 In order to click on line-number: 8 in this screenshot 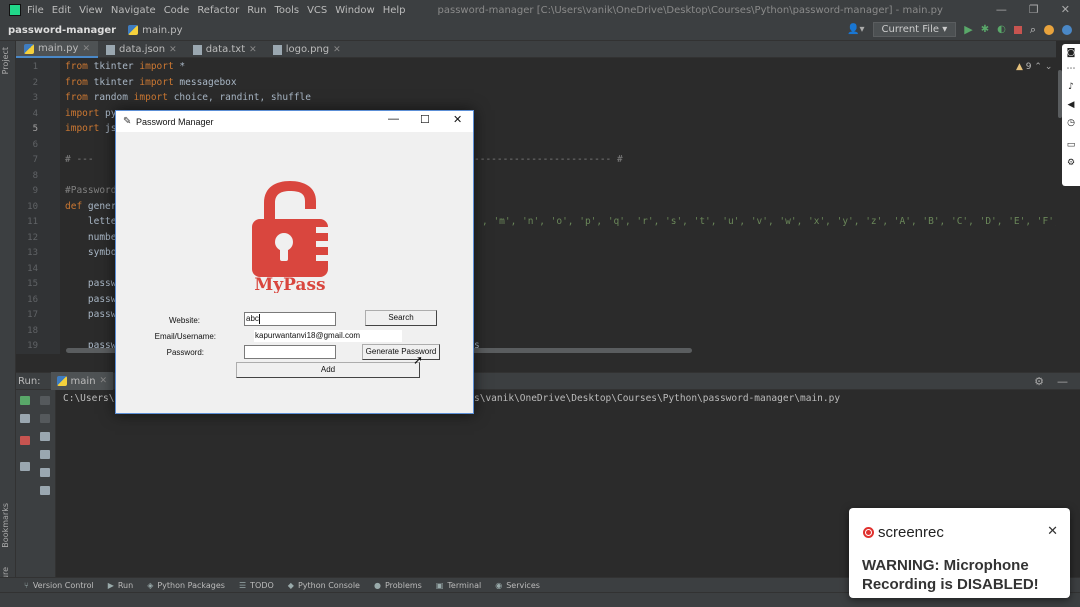, I will do `click(35, 176)`.